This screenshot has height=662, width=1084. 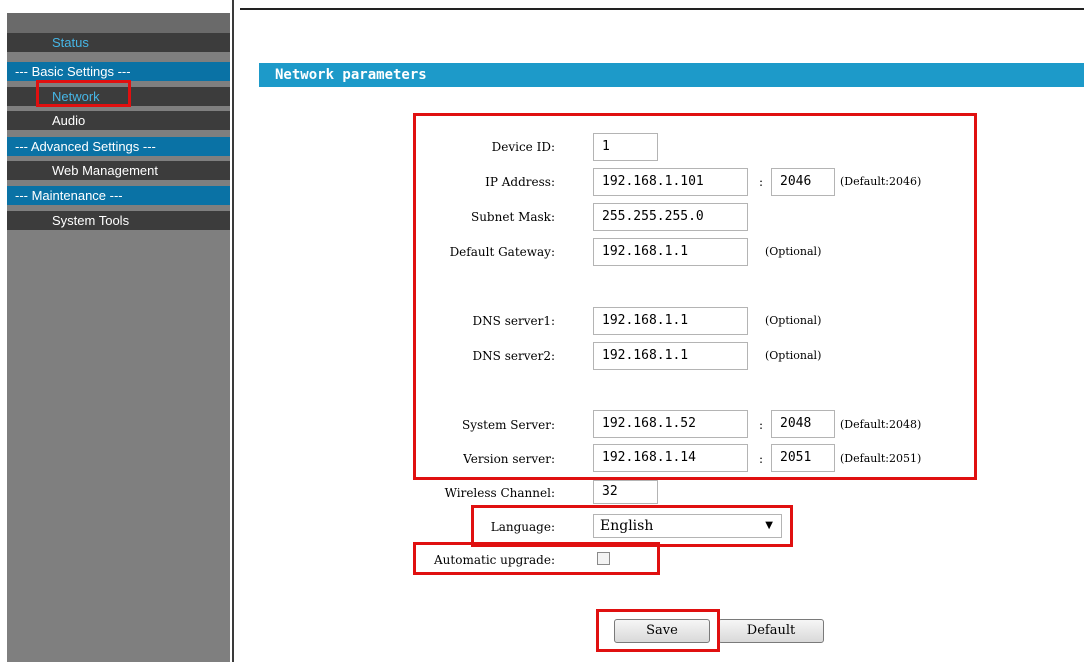 I want to click on default-gateway-note: (Optional), so click(x=793, y=251).